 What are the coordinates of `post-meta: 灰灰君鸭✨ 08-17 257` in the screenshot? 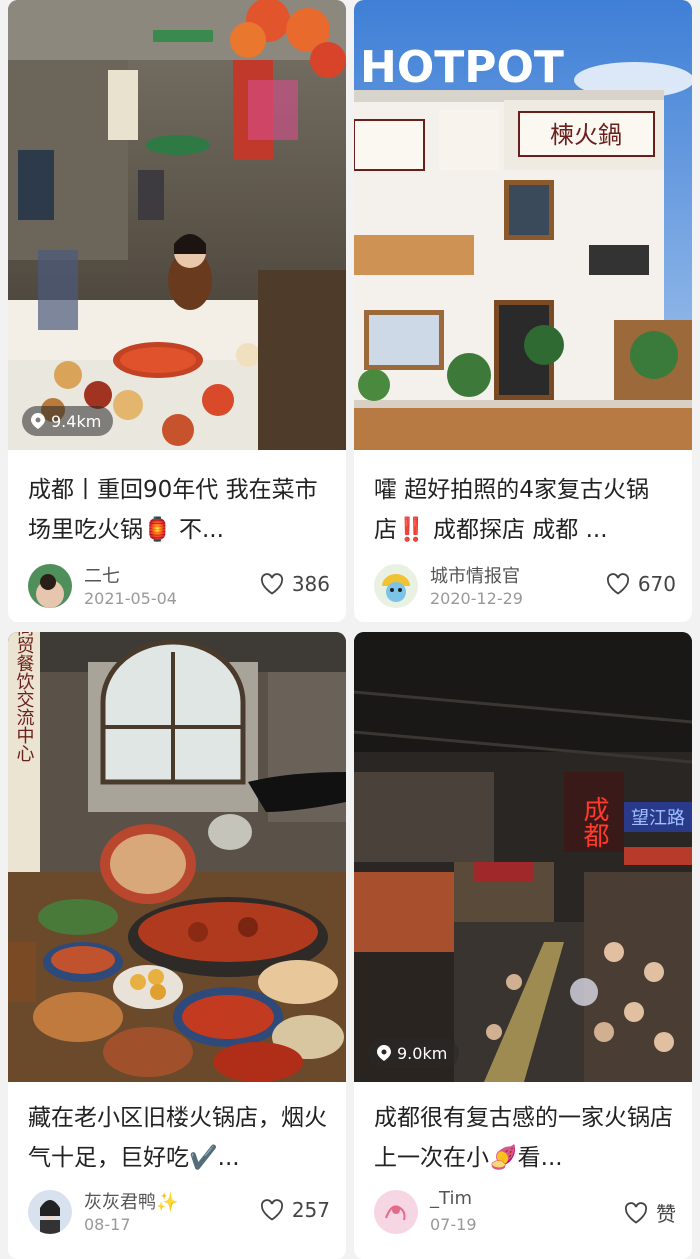 It's located at (179, 1212).